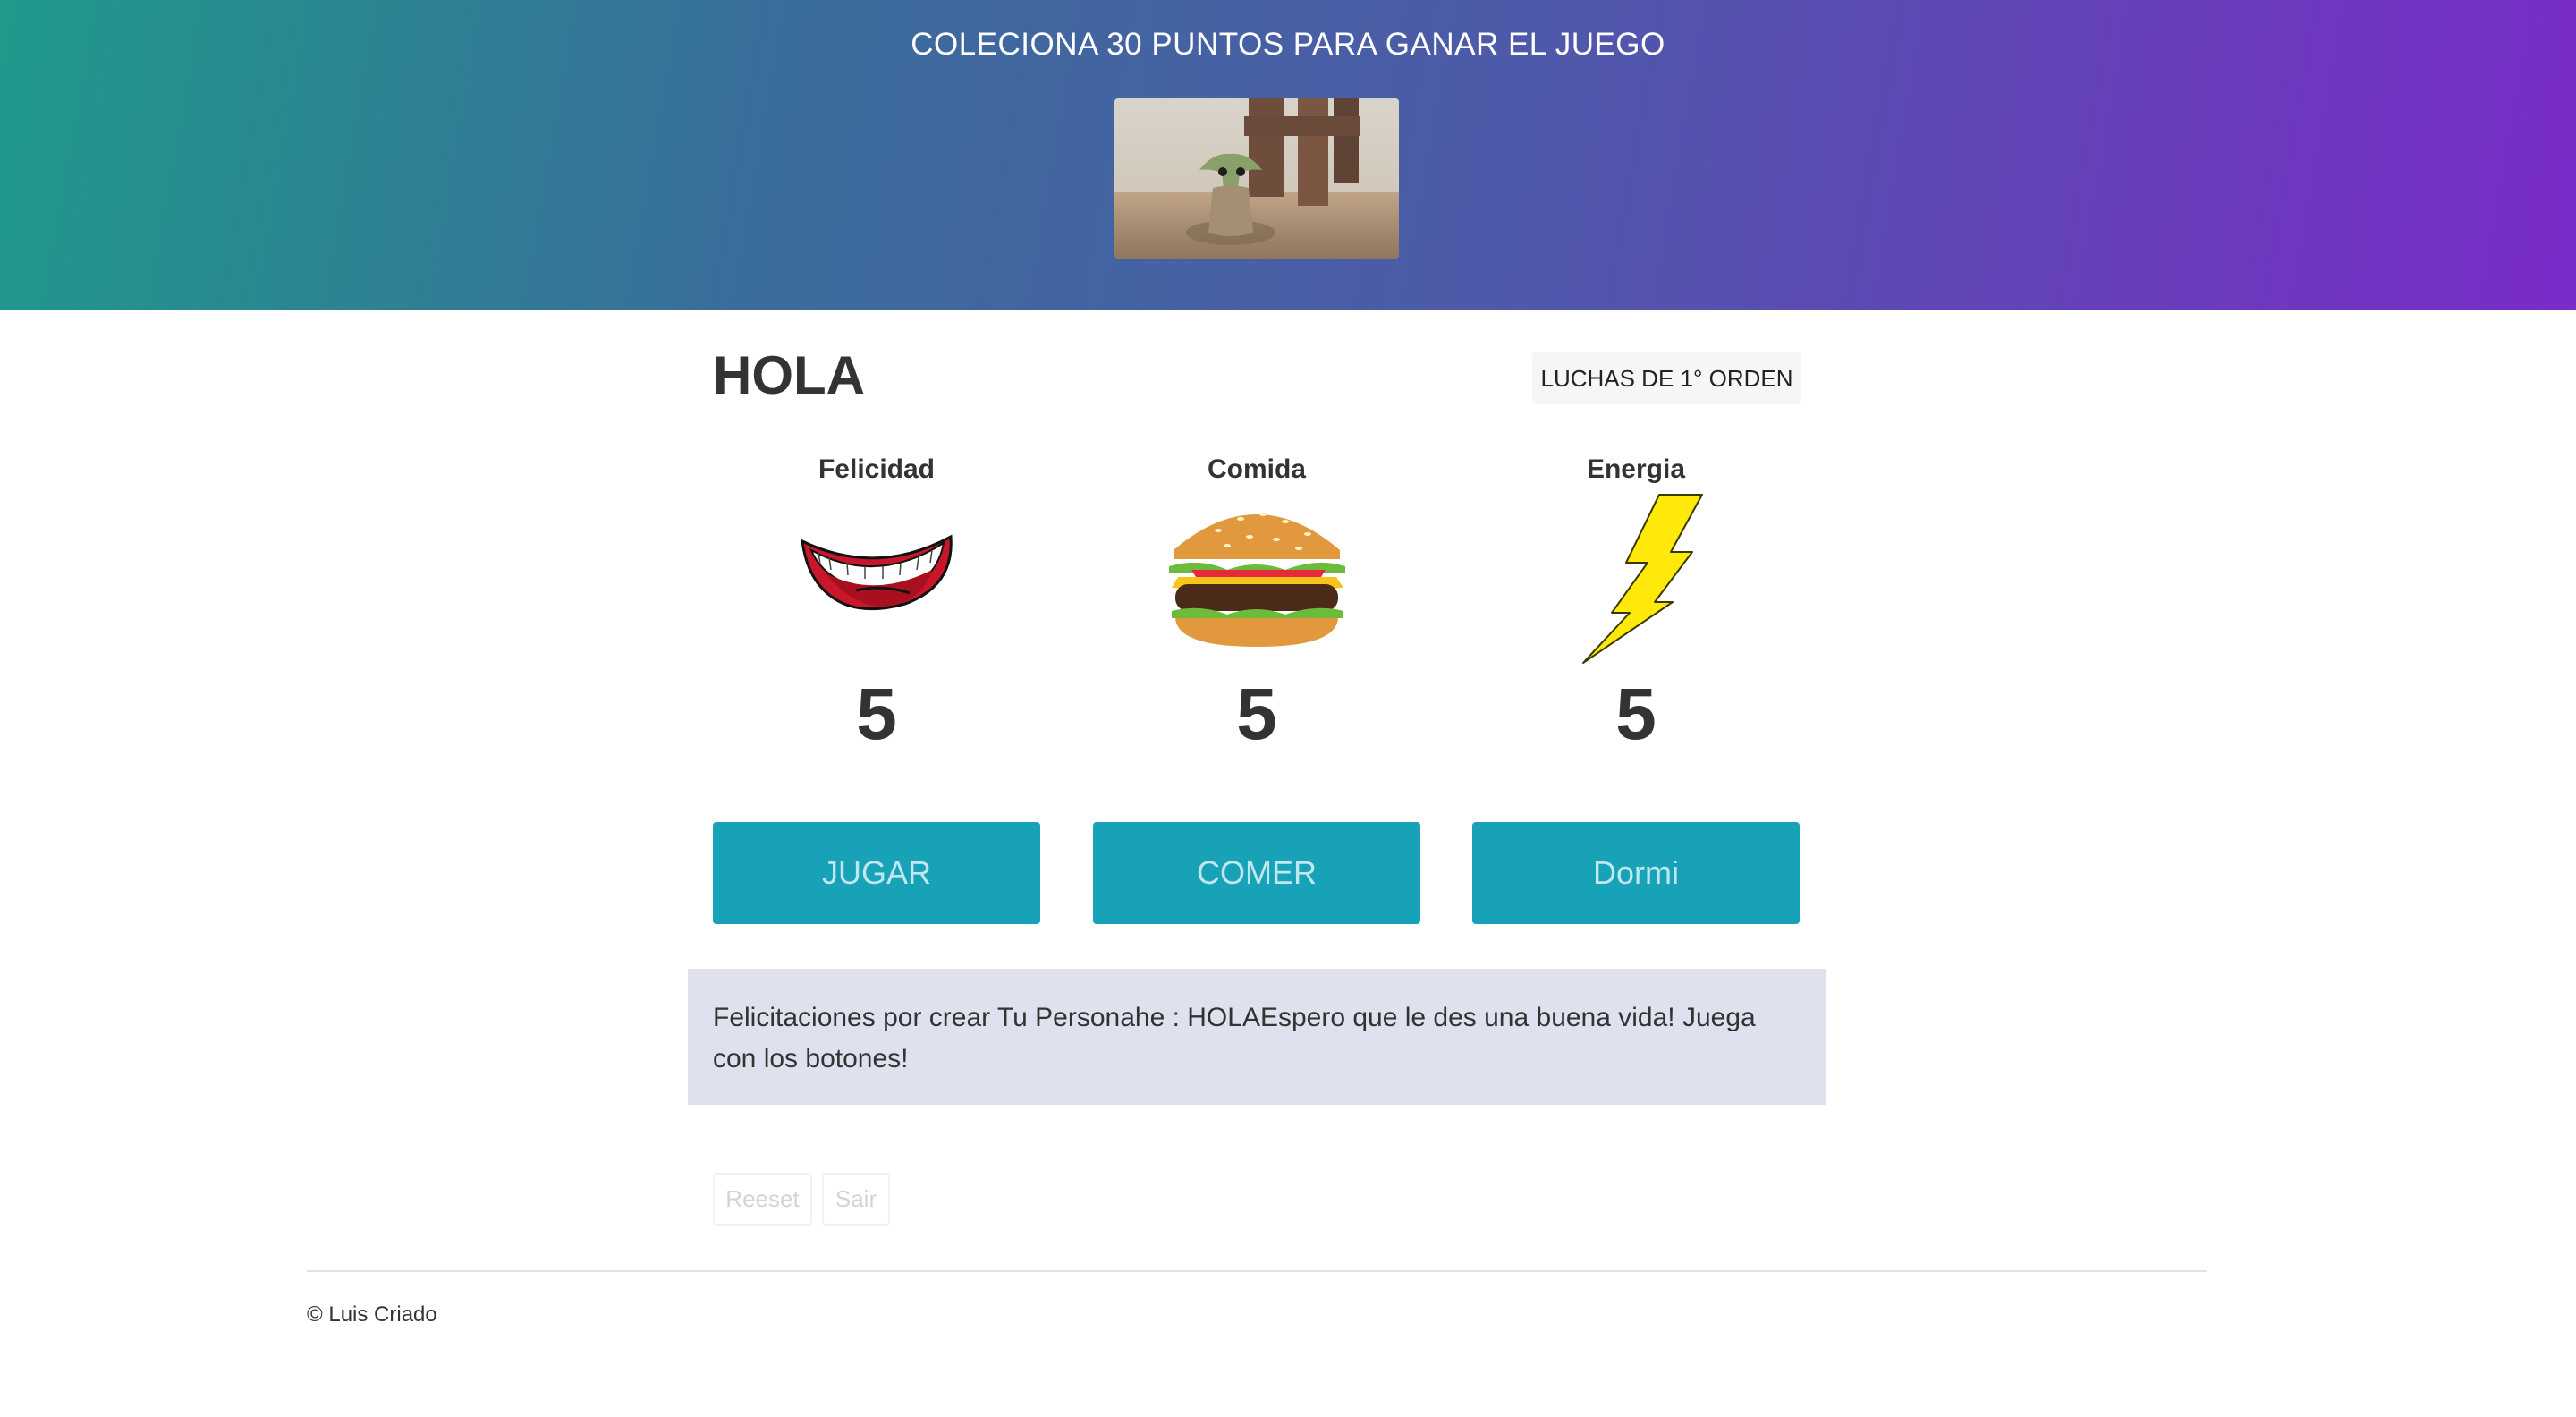 This screenshot has width=2576, height=1417. I want to click on character-photo, so click(1256, 178).